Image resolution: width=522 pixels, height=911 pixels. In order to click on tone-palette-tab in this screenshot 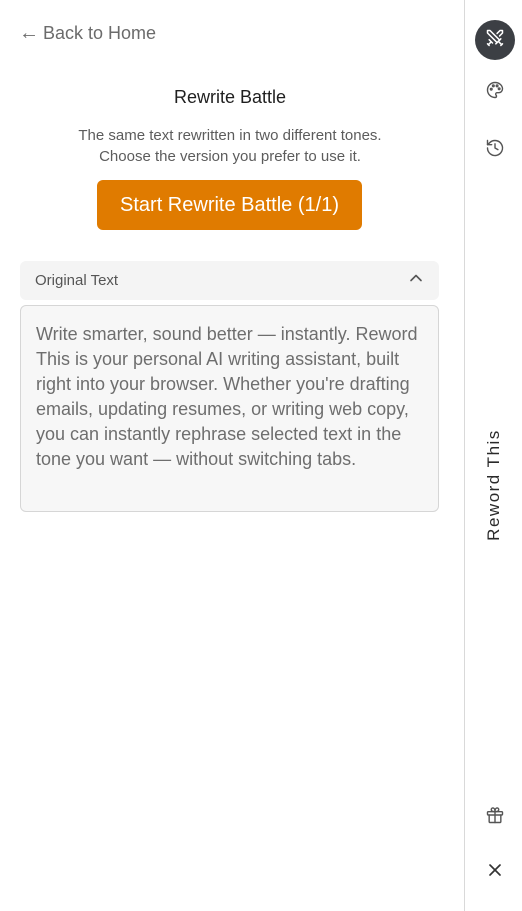, I will do `click(495, 92)`.